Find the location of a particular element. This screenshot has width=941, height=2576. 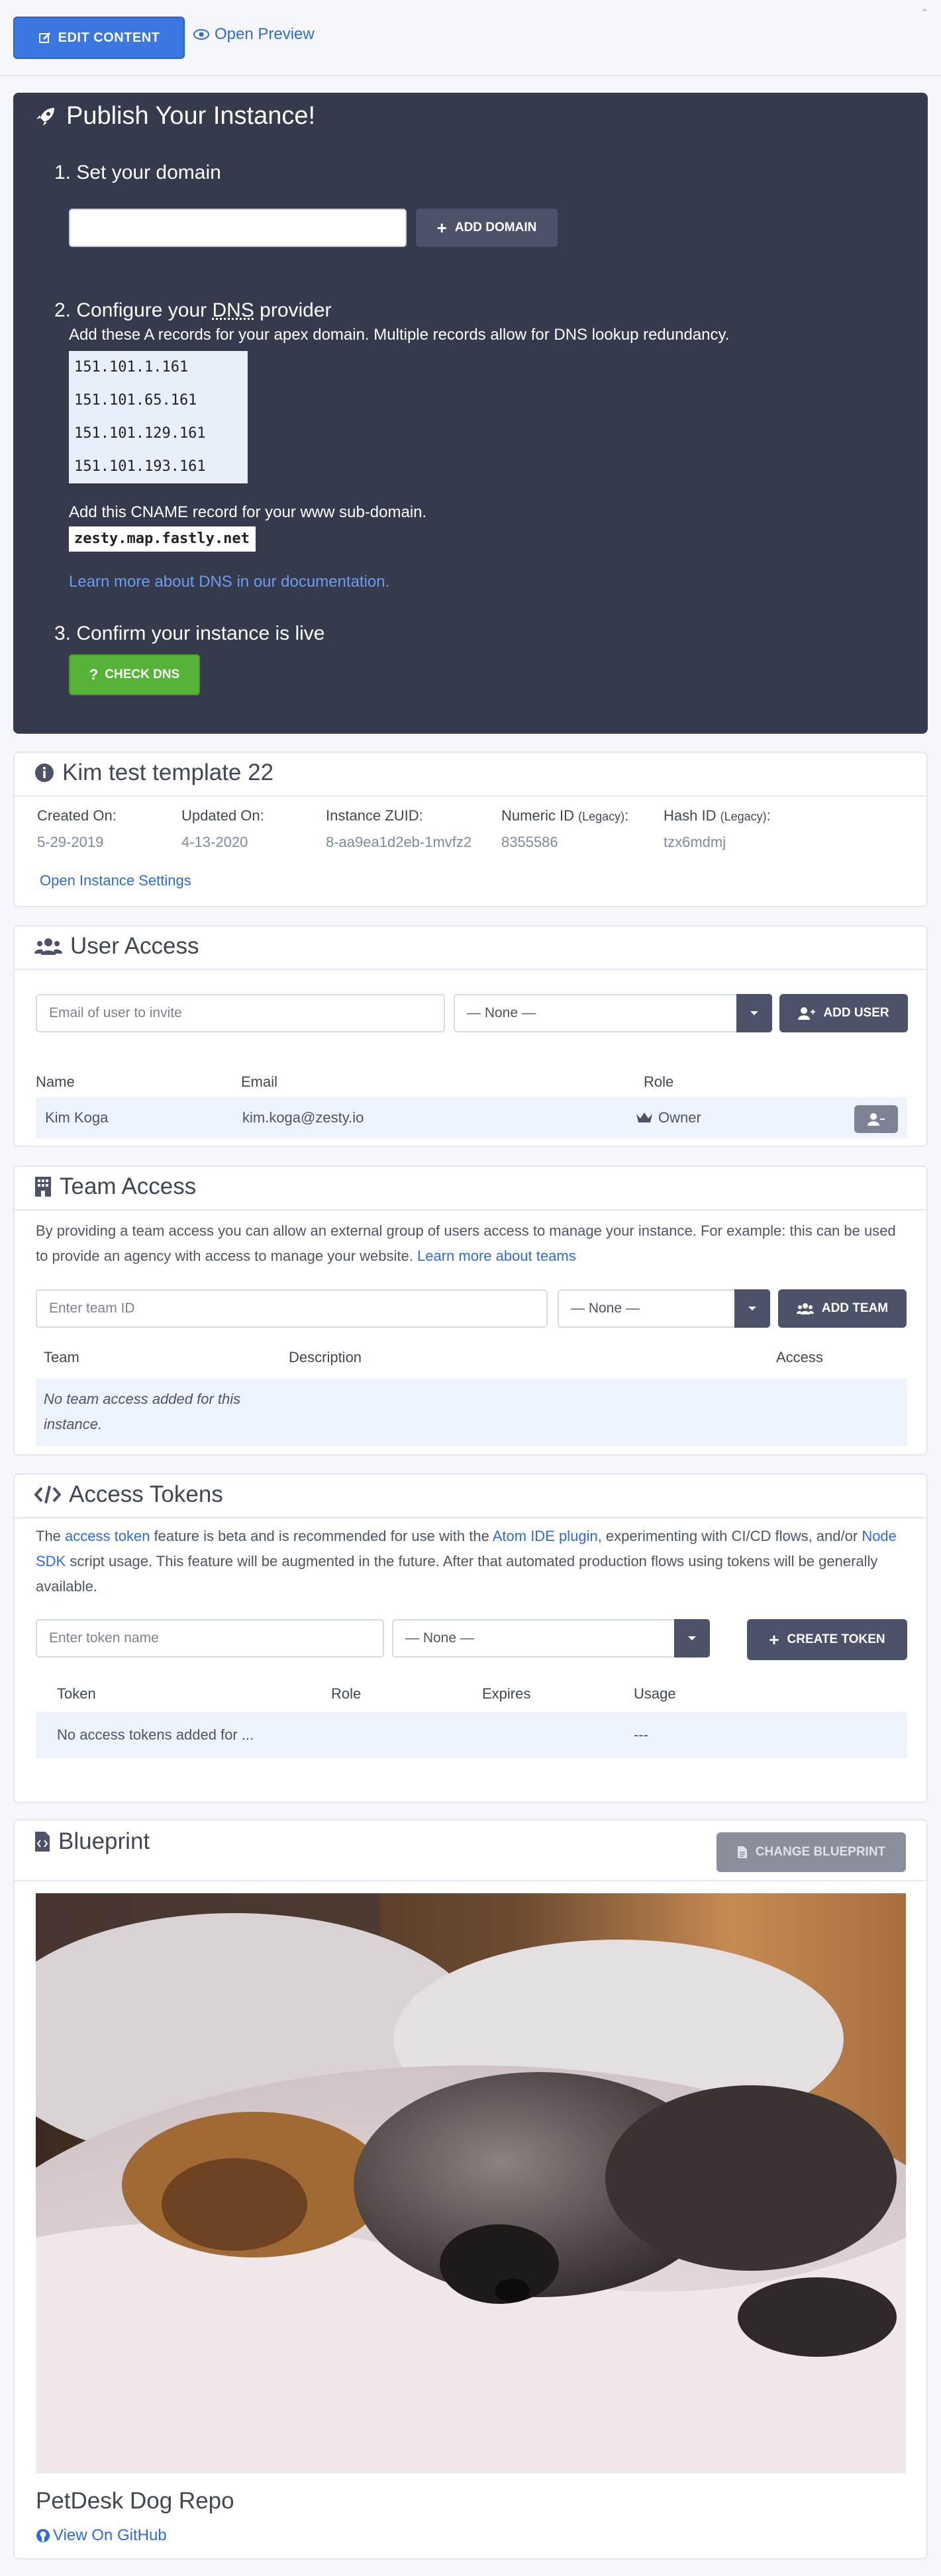

blueprint-title-text: Blueprint is located at coordinates (104, 1841).